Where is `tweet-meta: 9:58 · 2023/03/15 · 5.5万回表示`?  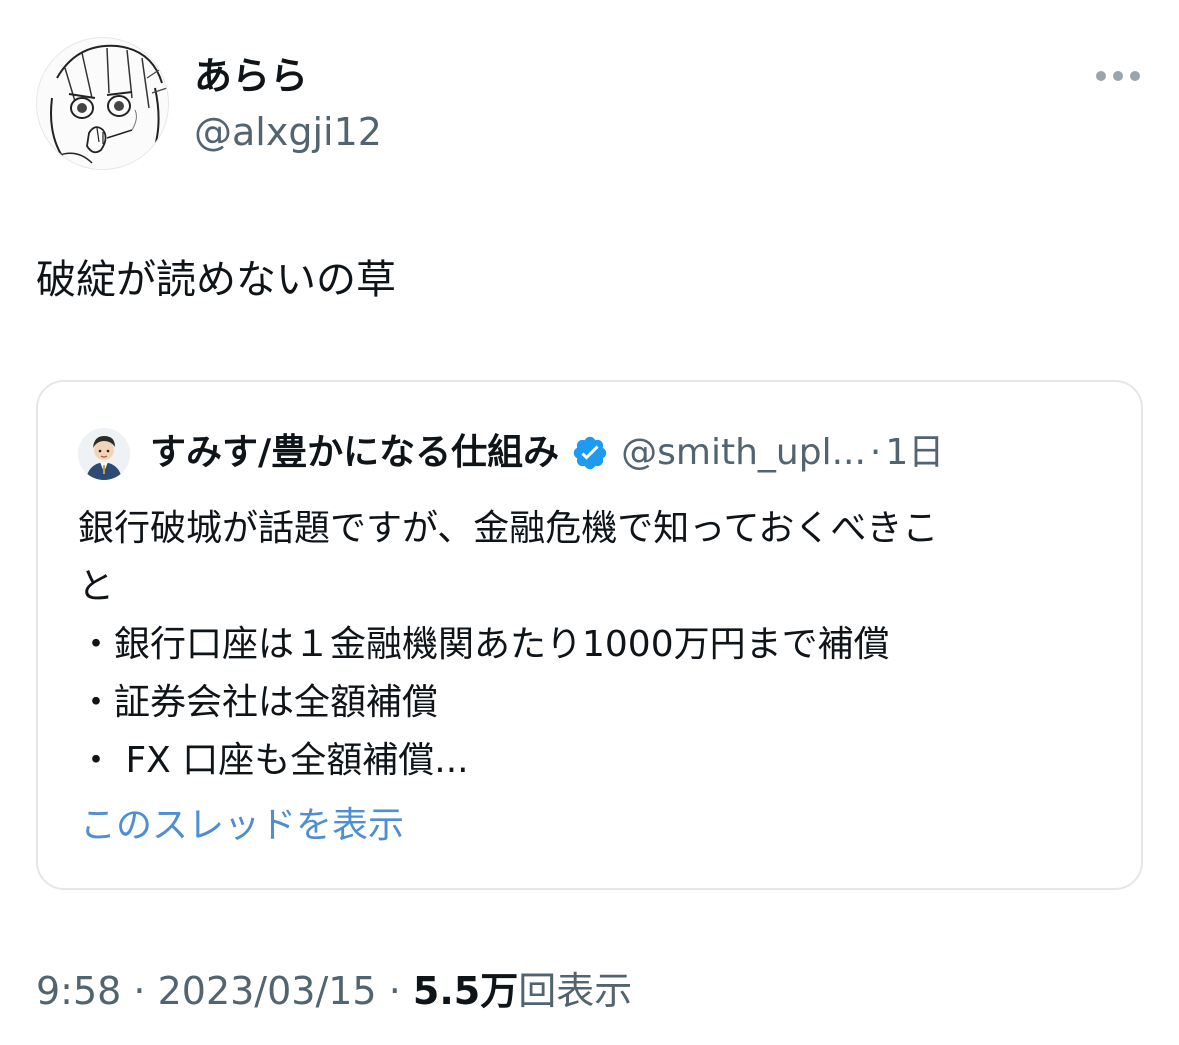
tweet-meta: 9:58 · 2023/03/15 · 5.5万回表示 is located at coordinates (334, 991).